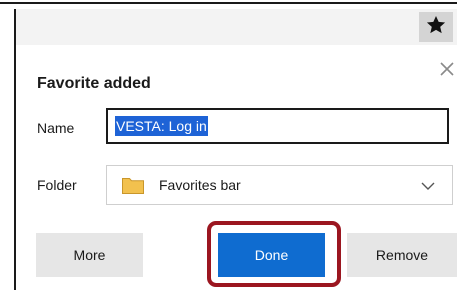  Describe the element at coordinates (235, 27) in the screenshot. I see `browser-toolbar` at that location.